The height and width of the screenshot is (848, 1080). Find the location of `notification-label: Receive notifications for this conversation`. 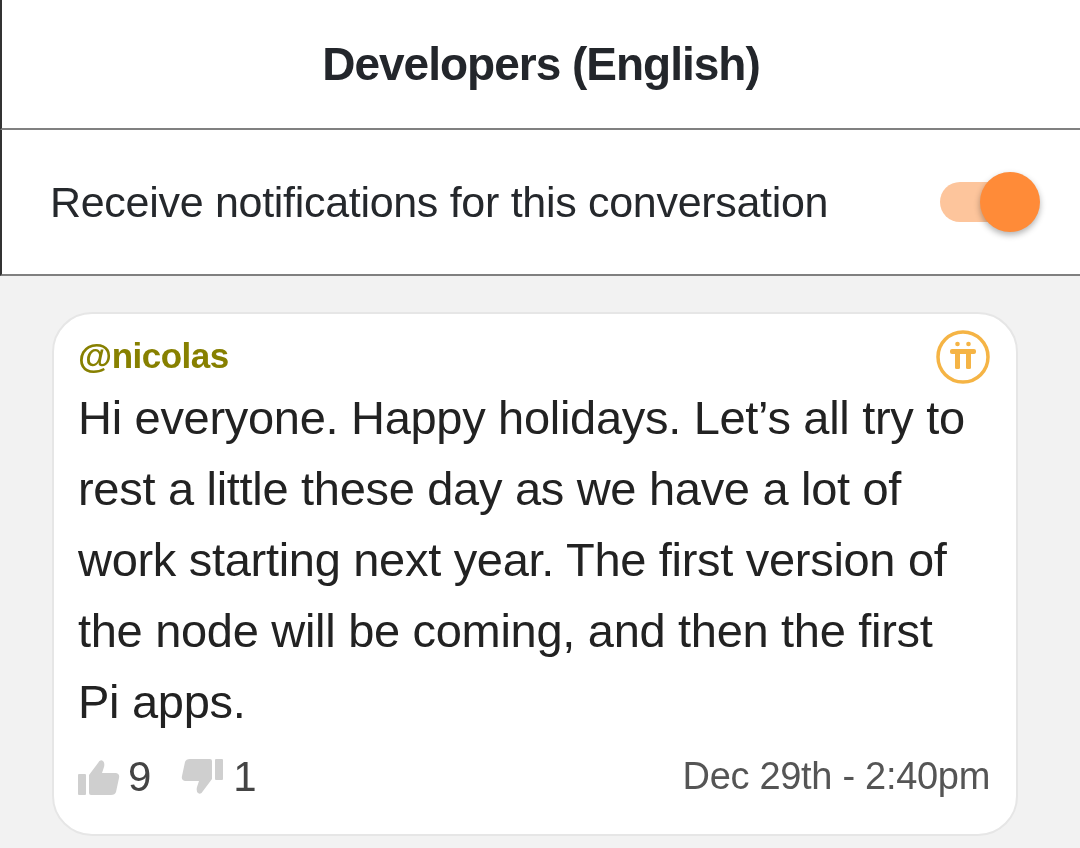

notification-label: Receive notifications for this conversation is located at coordinates (439, 202).